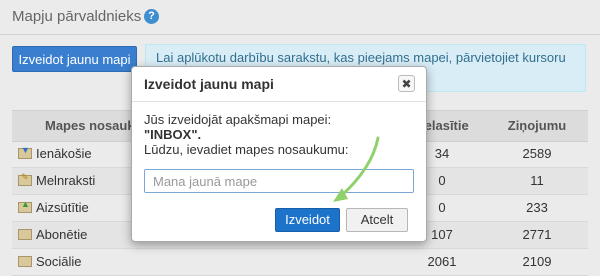 This screenshot has height=276, width=600. What do you see at coordinates (62, 207) in the screenshot?
I see `folder-name: Aizsūtītie` at bounding box center [62, 207].